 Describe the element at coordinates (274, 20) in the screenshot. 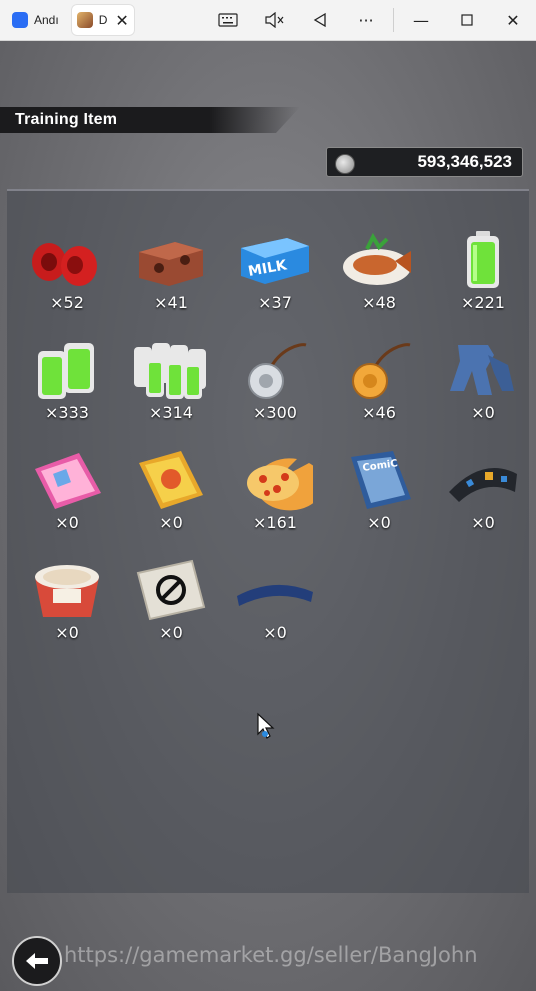

I see `mute-icon` at that location.